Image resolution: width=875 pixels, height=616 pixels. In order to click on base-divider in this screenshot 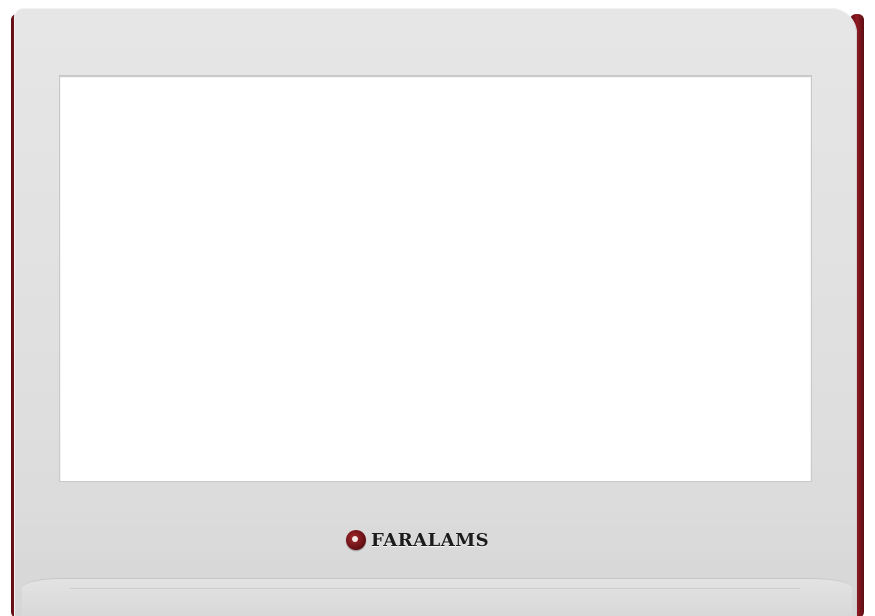, I will do `click(435, 588)`.